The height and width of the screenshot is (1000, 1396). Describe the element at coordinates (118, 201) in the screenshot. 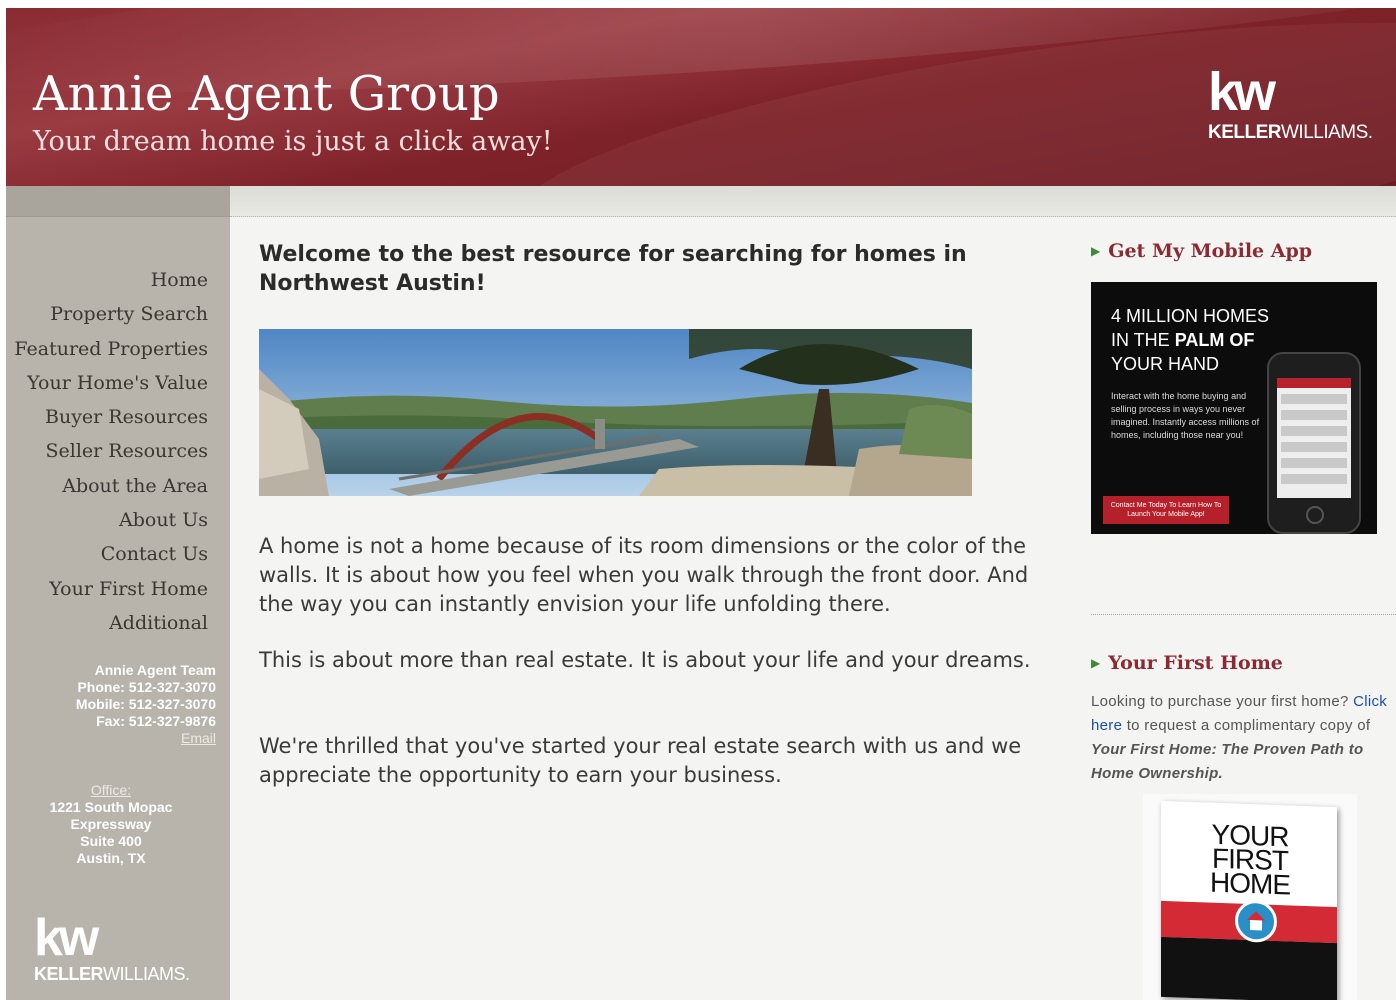

I see `sidebar-top-strip` at that location.